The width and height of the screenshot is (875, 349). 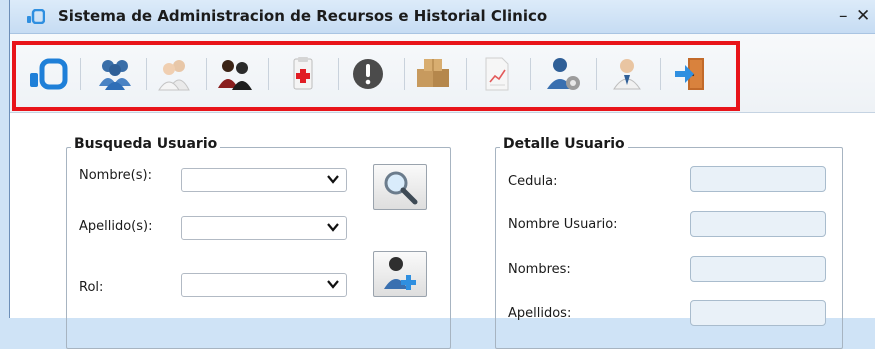 What do you see at coordinates (91, 287) in the screenshot?
I see `rol-label: Rol:` at bounding box center [91, 287].